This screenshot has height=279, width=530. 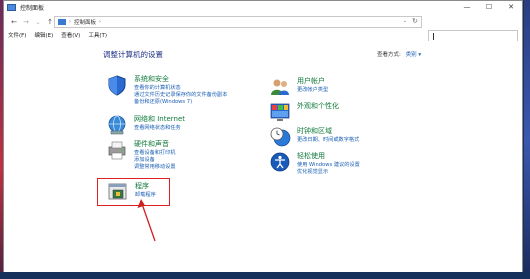 What do you see at coordinates (280, 137) in the screenshot?
I see `clock-globe-icon` at bounding box center [280, 137].